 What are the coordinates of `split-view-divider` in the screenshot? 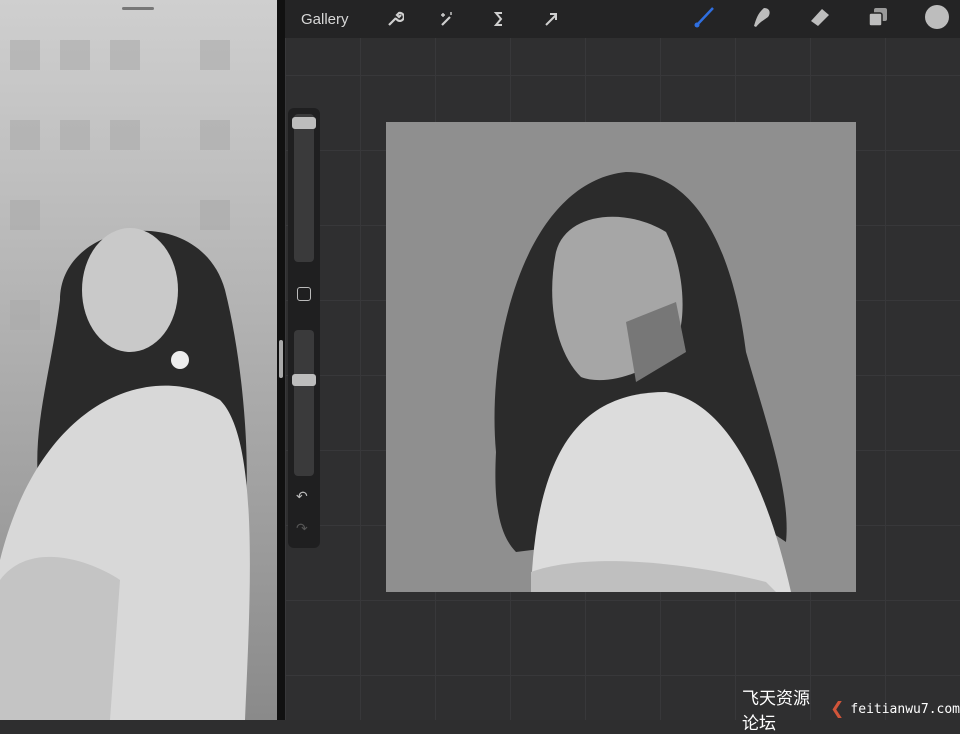 It's located at (281, 360).